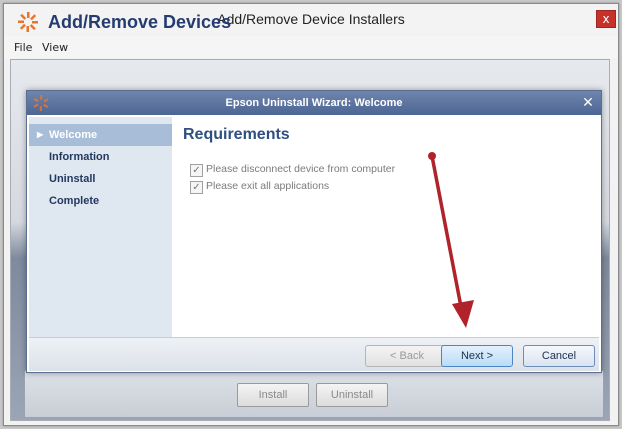 This screenshot has height=429, width=622. Describe the element at coordinates (311, 47) in the screenshot. I see `menu-bar: File View` at that location.